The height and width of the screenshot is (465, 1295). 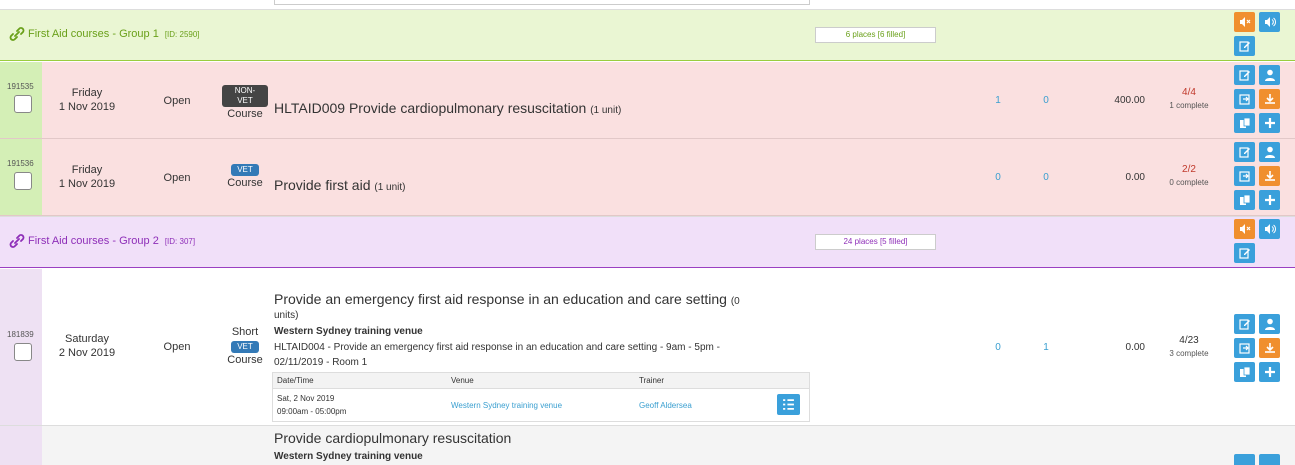 I want to click on session-list-button, so click(x=788, y=404).